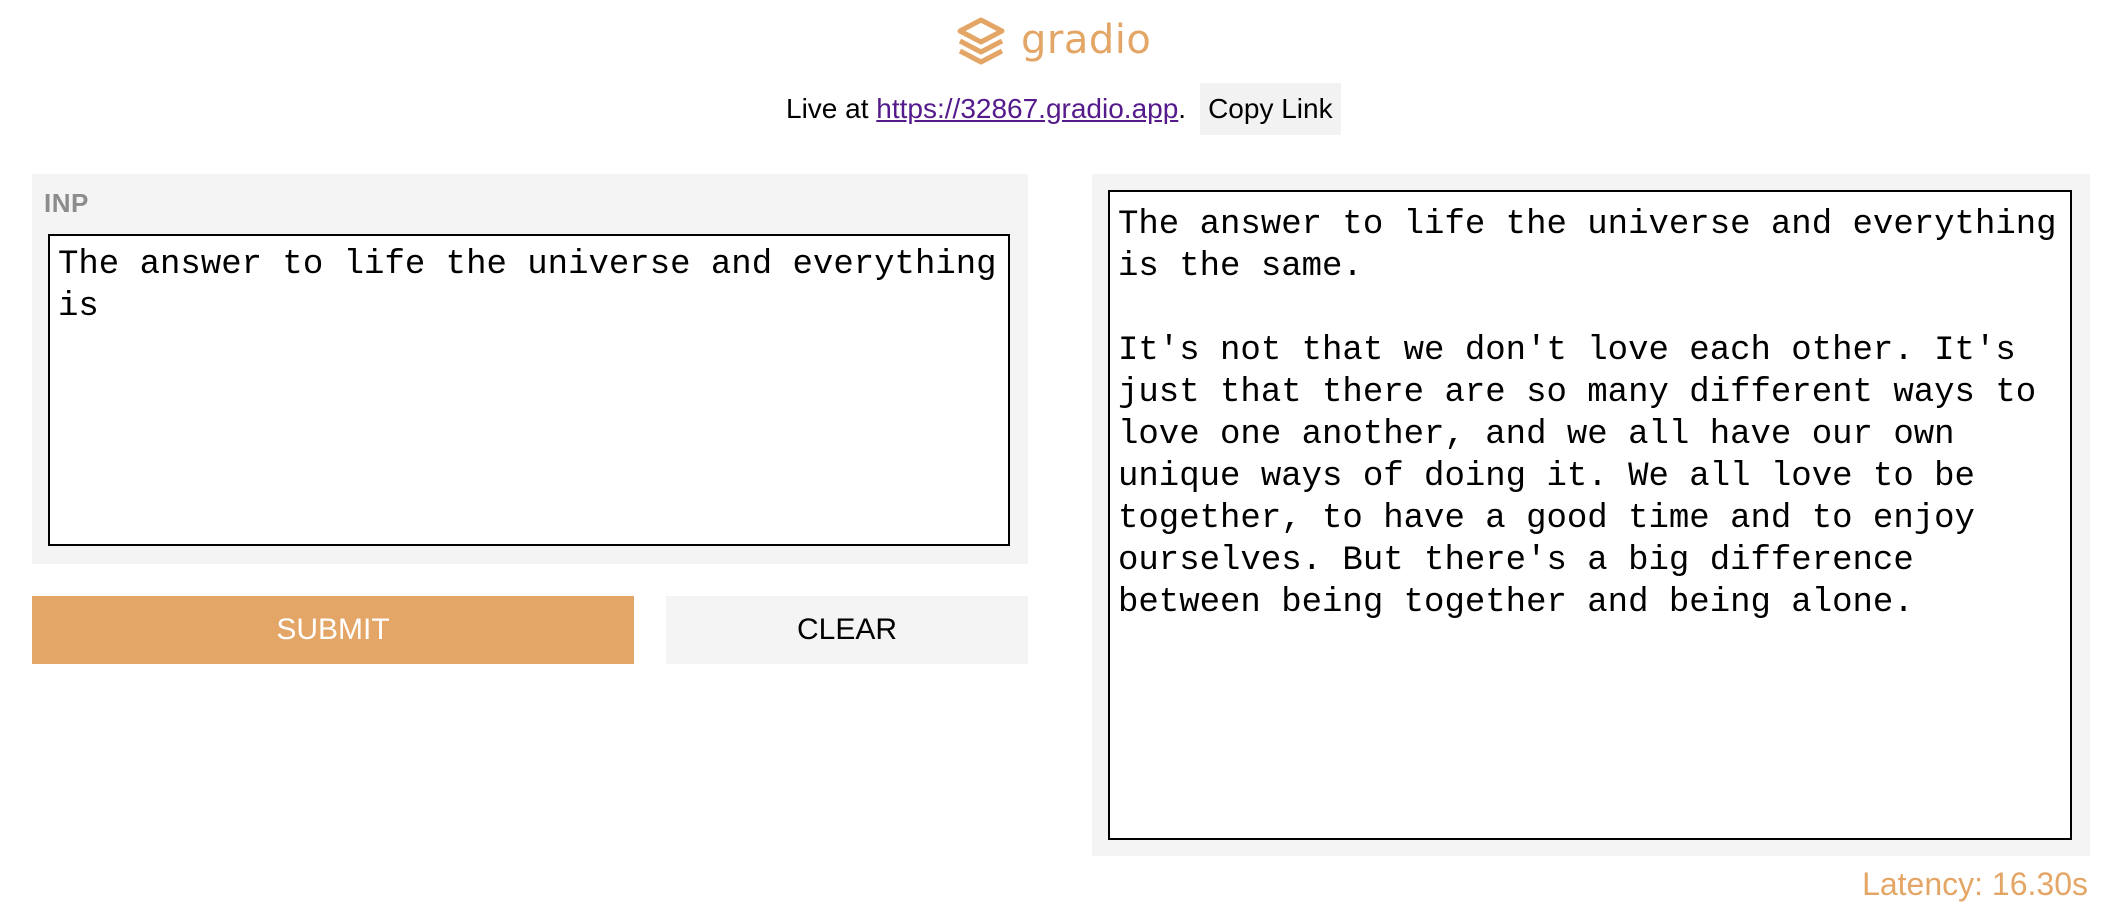 Image resolution: width=2106 pixels, height=916 pixels. I want to click on gradio-logo: gradio, so click(1053, 42).